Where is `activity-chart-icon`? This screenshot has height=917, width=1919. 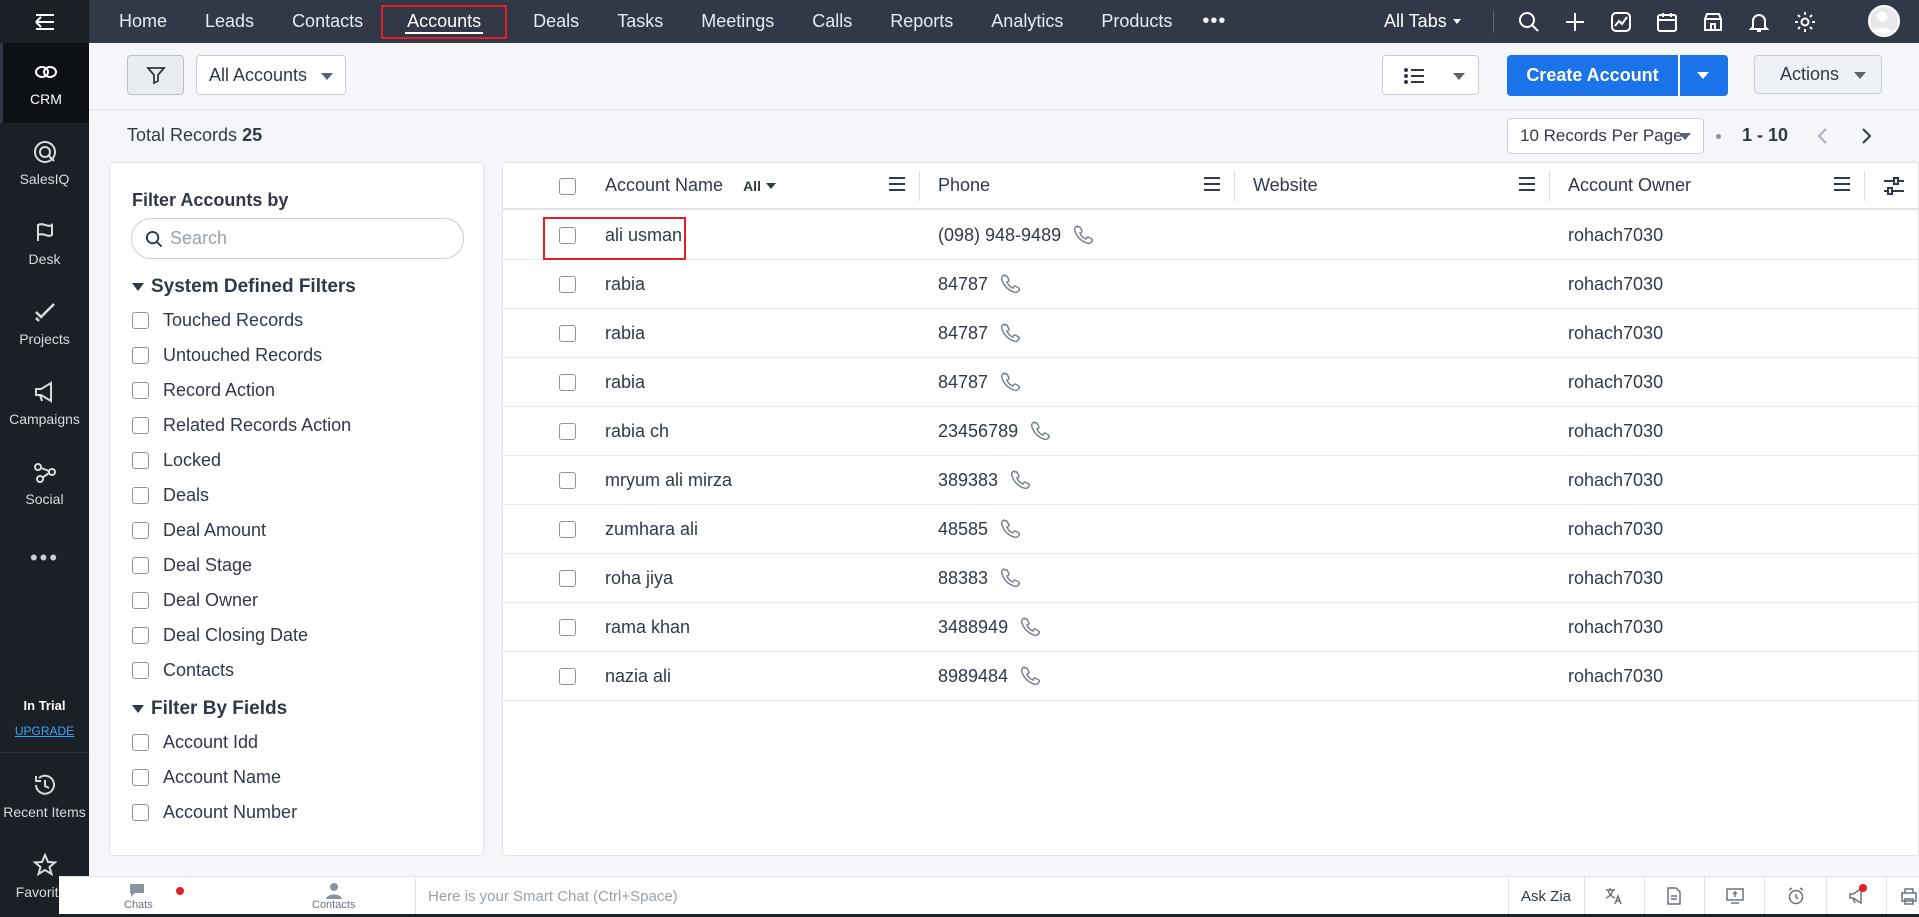
activity-chart-icon is located at coordinates (1621, 22).